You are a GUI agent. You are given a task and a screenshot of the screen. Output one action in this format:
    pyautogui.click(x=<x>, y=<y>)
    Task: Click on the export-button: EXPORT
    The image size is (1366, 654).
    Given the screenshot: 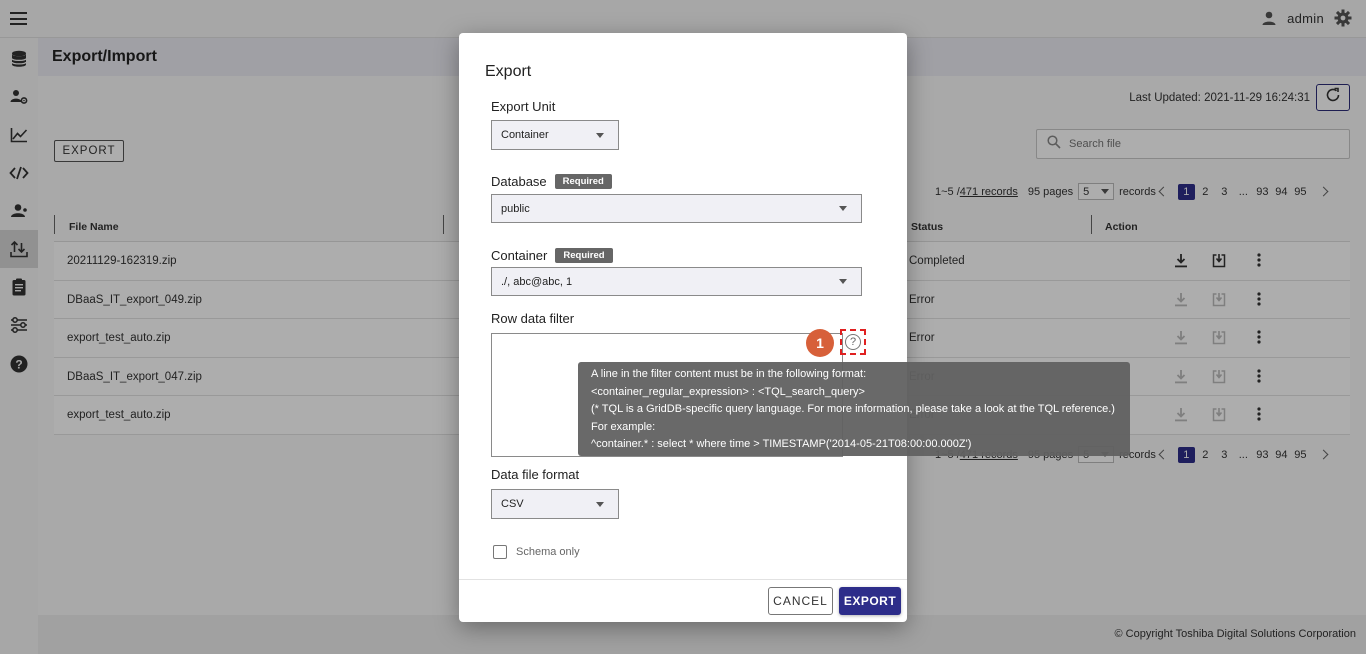 What is the action you would take?
    pyautogui.click(x=870, y=601)
    